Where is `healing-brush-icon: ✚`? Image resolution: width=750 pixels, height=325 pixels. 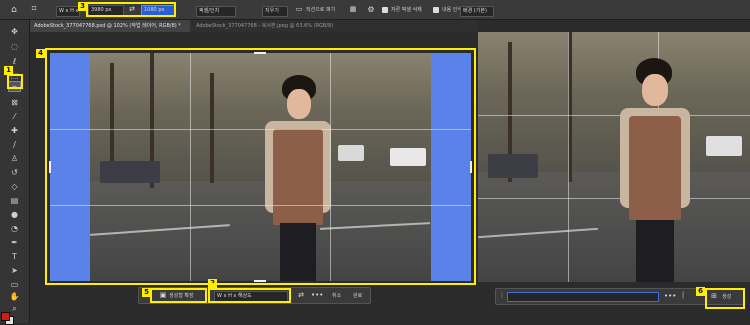
healing-brush-icon: ✚ is located at coordinates (14, 130).